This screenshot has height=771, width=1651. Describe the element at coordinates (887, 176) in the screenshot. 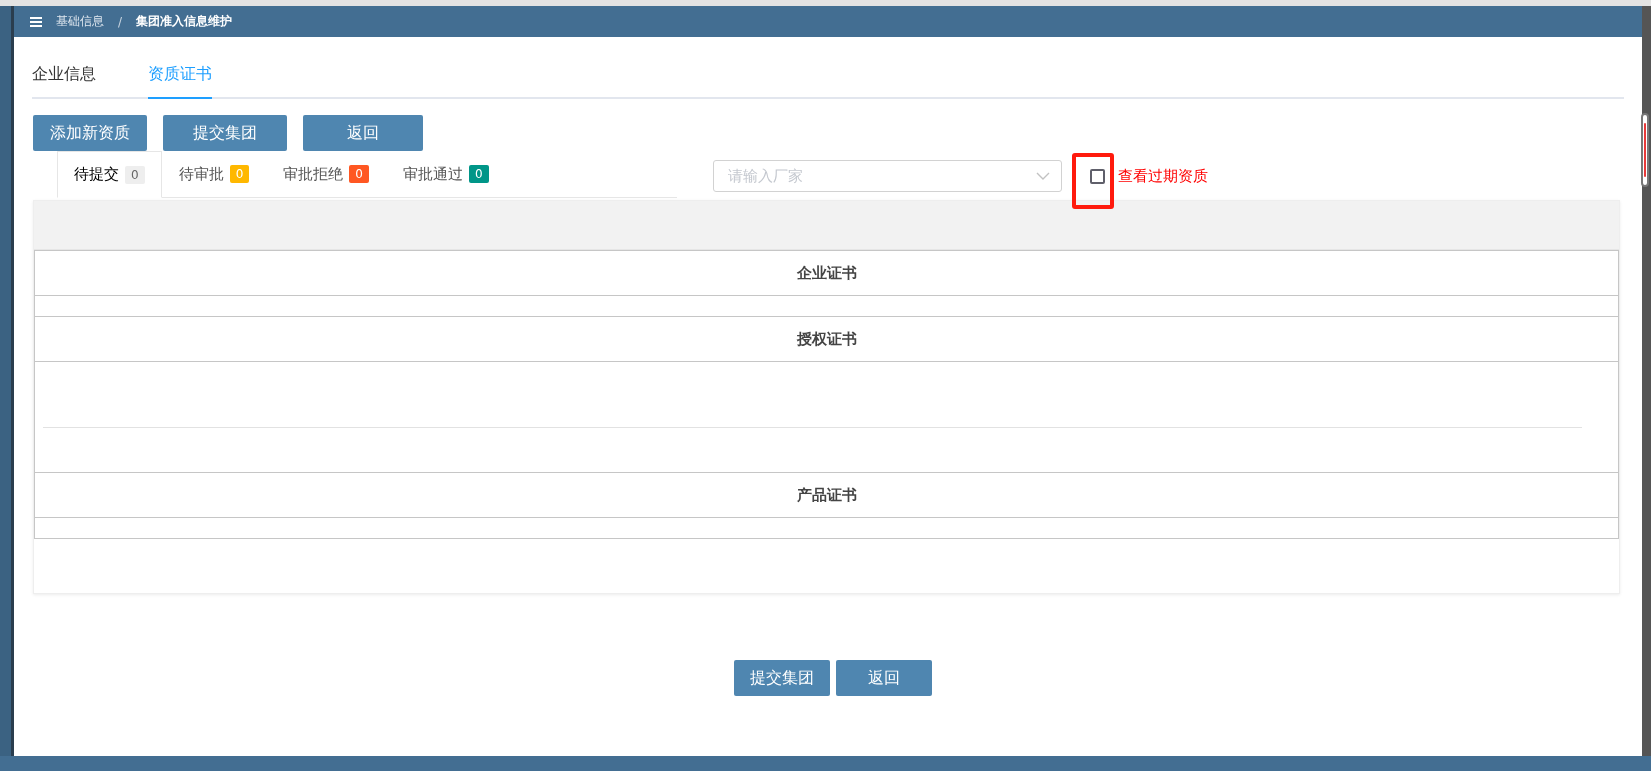

I see `manufacturer-select: 请输入厂家` at that location.